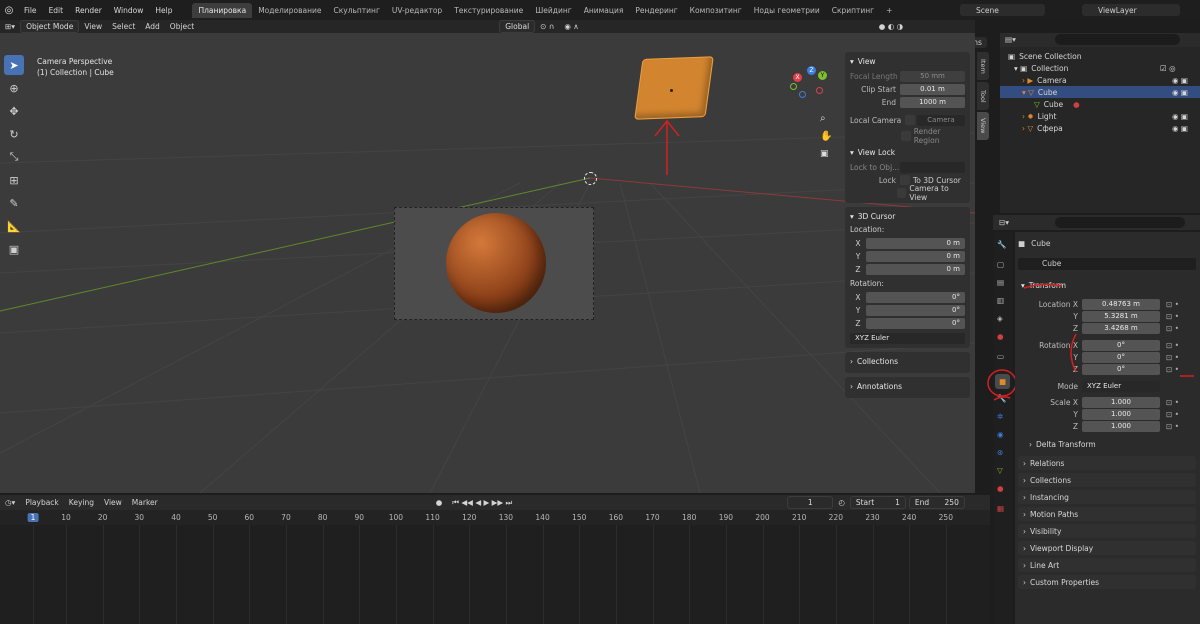  What do you see at coordinates (9, 10) in the screenshot?
I see `blender-logo-icon: ◎` at bounding box center [9, 10].